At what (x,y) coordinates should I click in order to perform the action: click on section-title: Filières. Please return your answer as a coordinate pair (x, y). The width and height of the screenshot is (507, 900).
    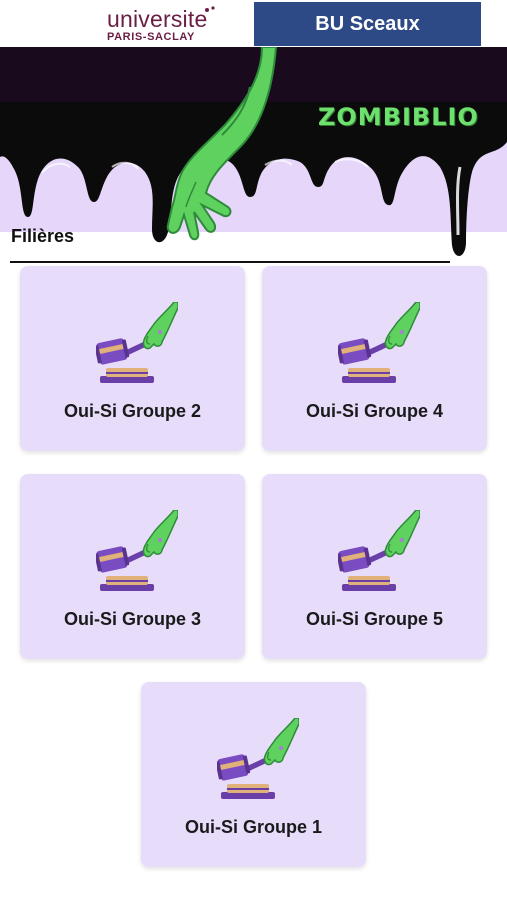
    Looking at the image, I should click on (43, 236).